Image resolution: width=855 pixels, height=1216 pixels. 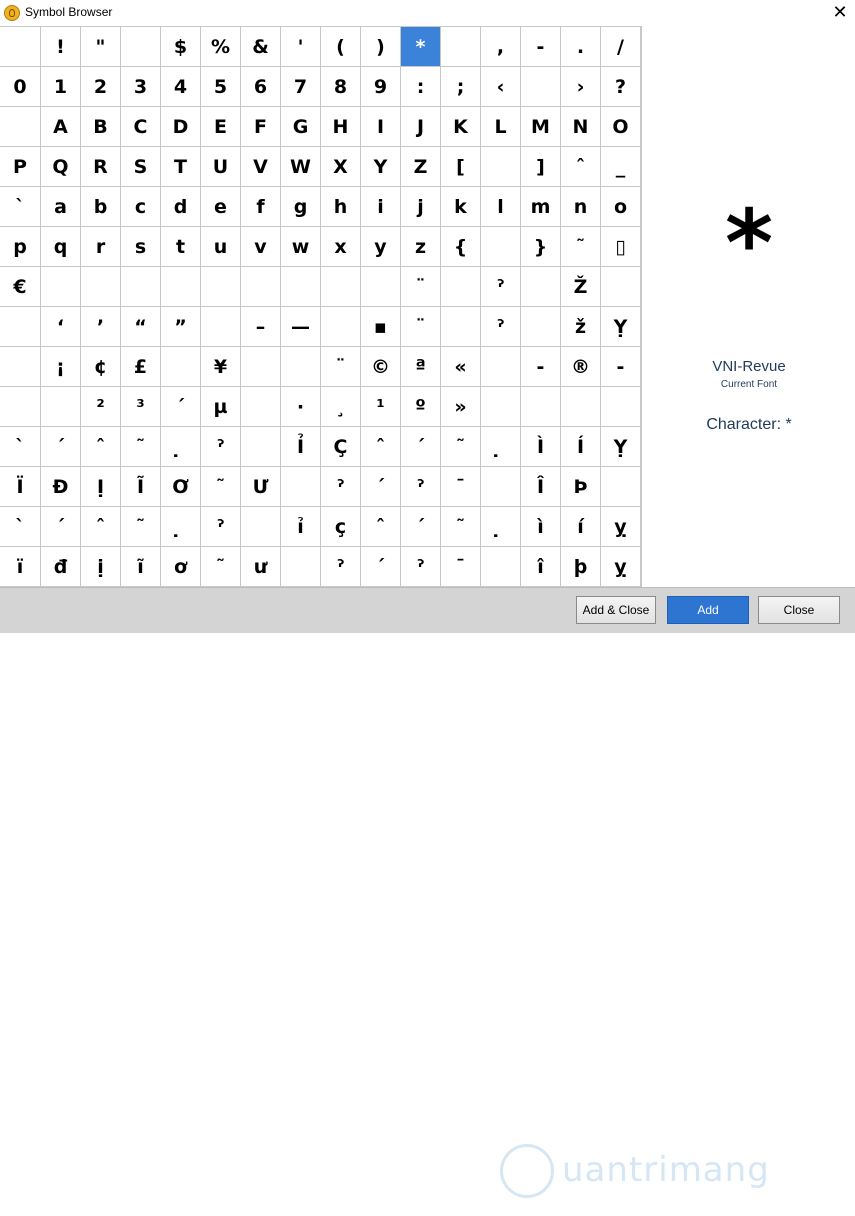 I want to click on symbol-cell: {, so click(x=461, y=247).